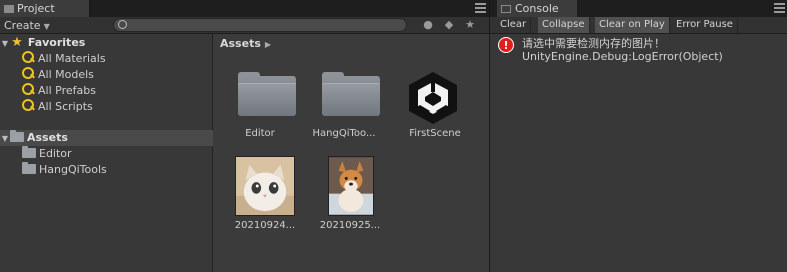 The height and width of the screenshot is (272, 787). I want to click on asset-scene-firstscene: FirstScene, so click(435, 104).